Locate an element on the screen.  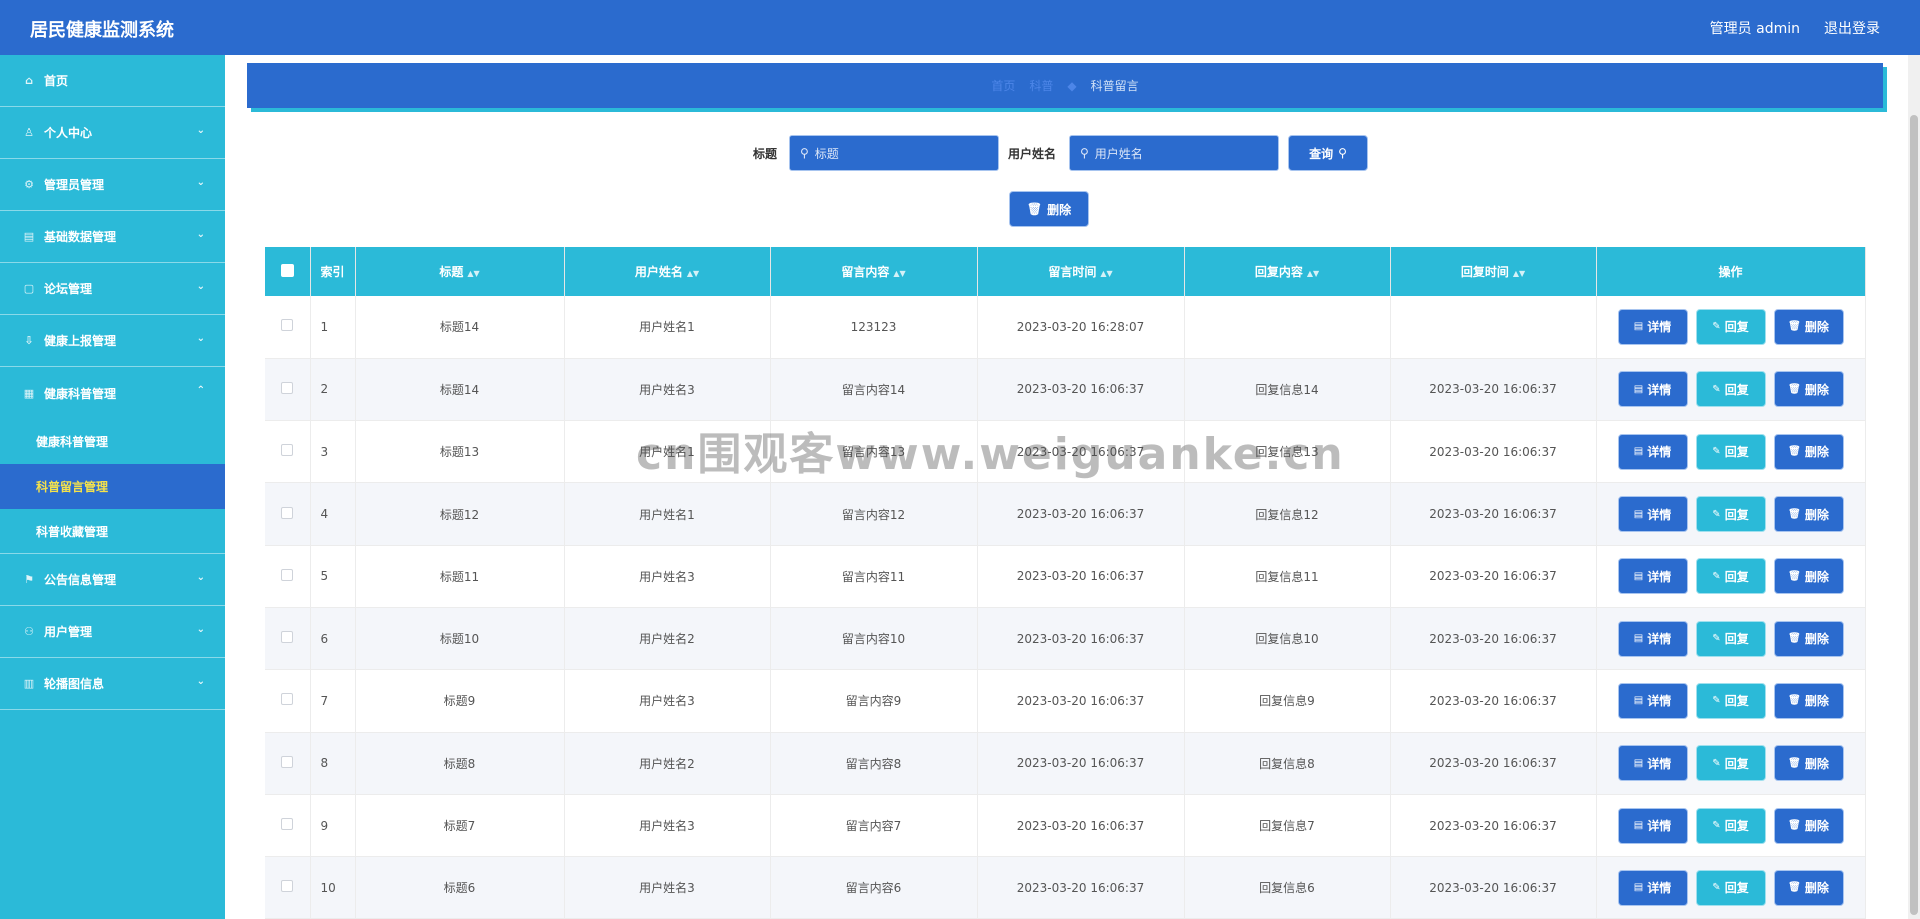
cell-username: 用户姓名2 is located at coordinates (667, 639).